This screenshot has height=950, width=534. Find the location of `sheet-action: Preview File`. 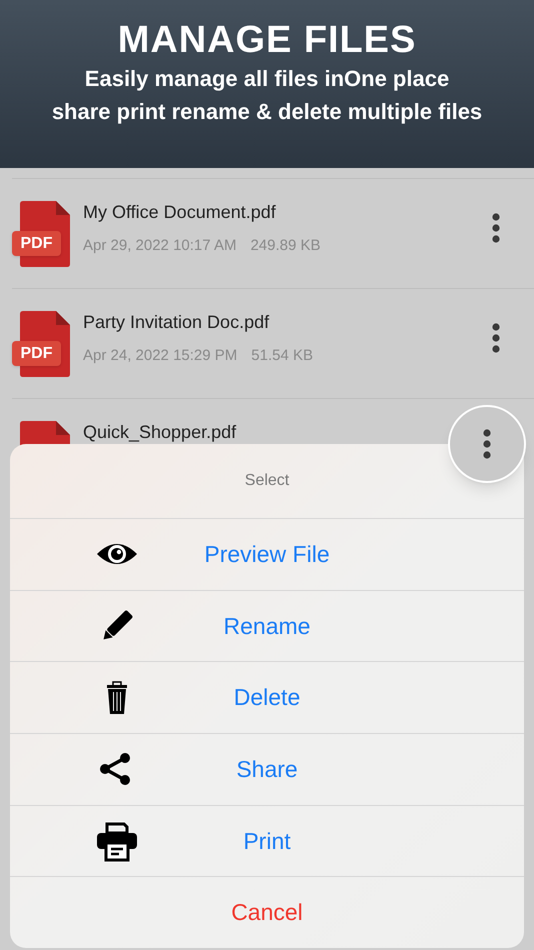

sheet-action: Preview File is located at coordinates (267, 555).